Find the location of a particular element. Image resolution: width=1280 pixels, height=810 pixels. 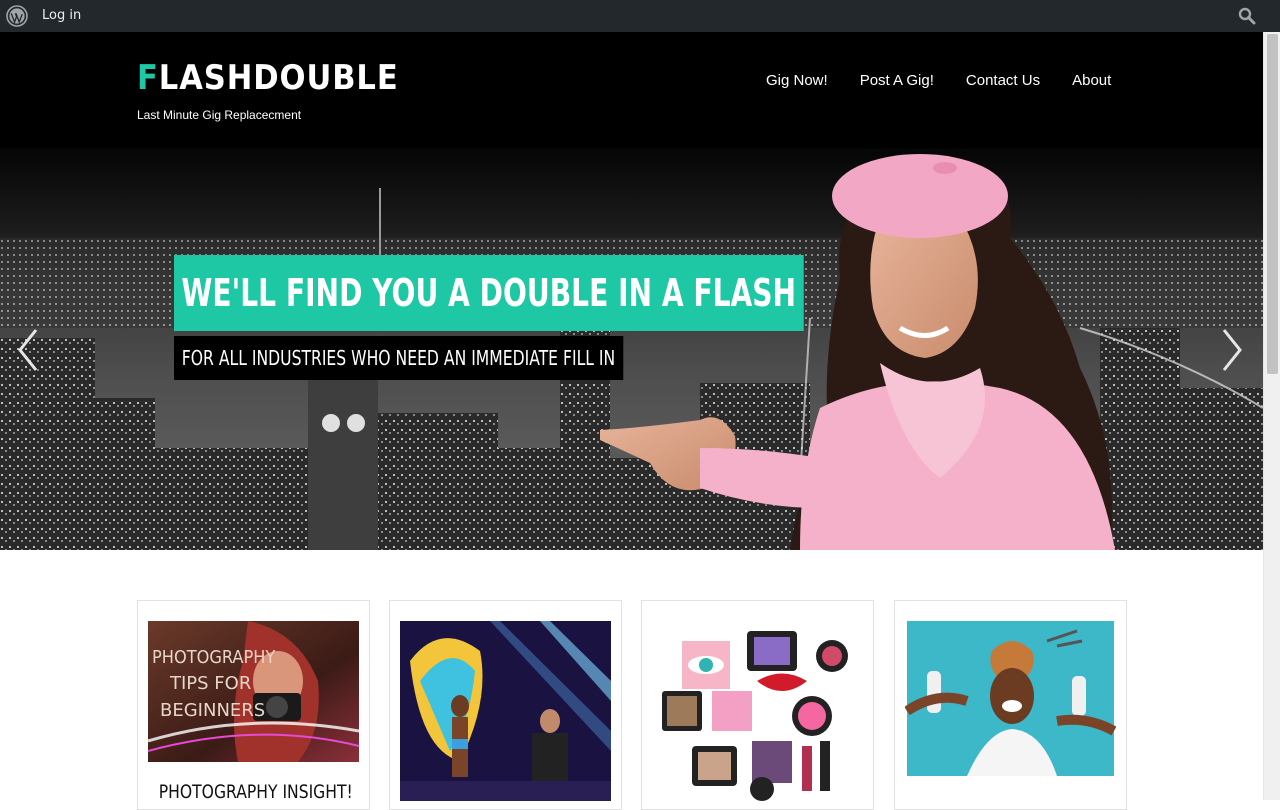

photography-tips-image: PHOTOGRAPHY TIPS FOR BEGINNERS is located at coordinates (253, 691).